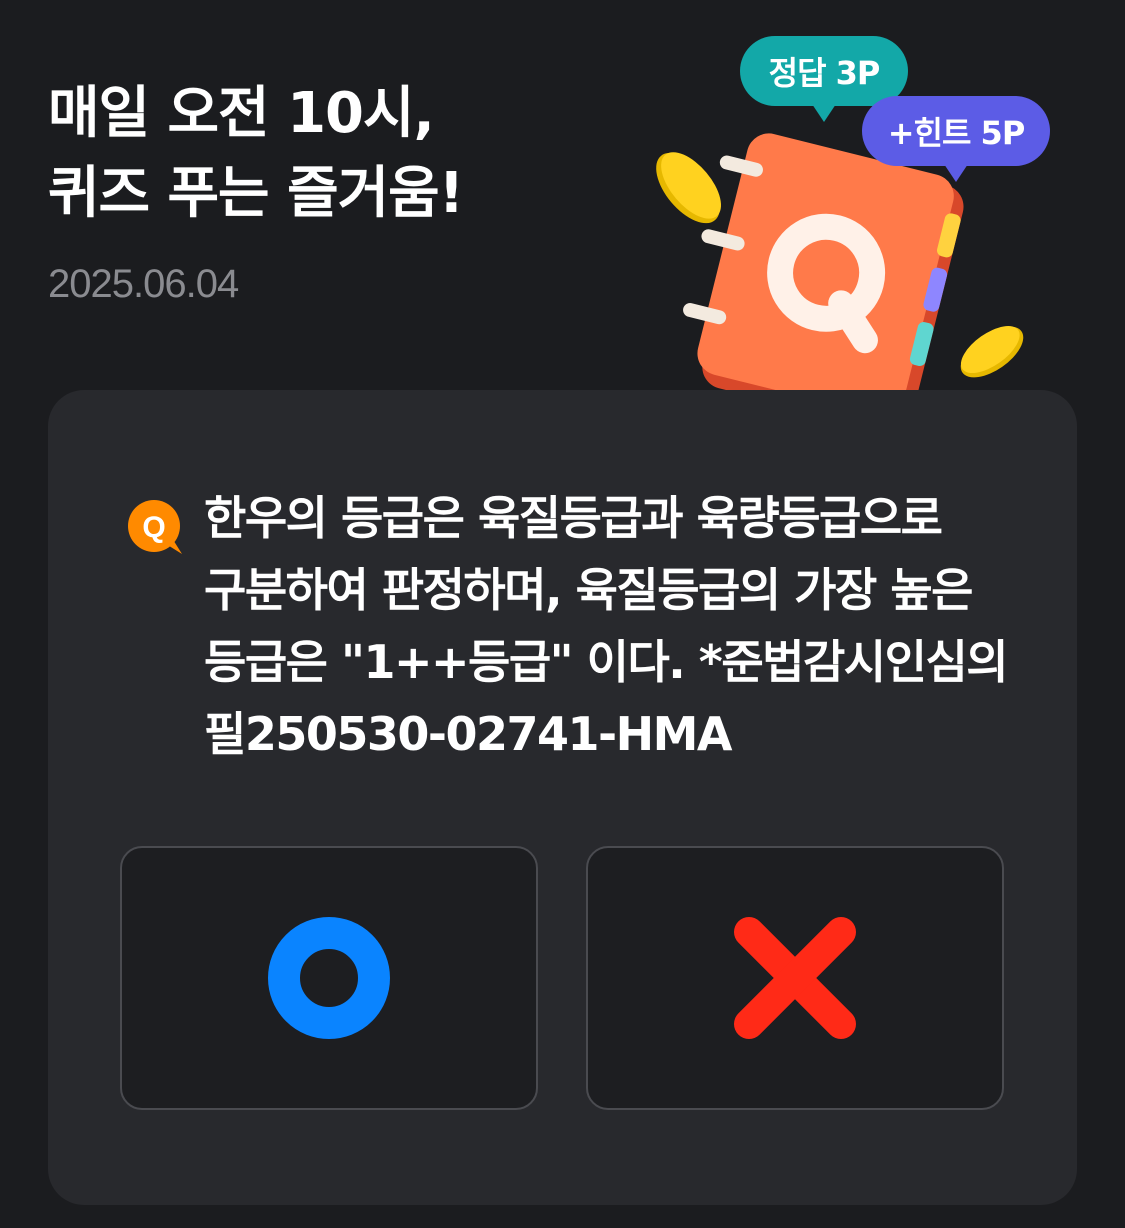 The width and height of the screenshot is (1125, 1228). I want to click on coin-left-icon, so click(688, 188).